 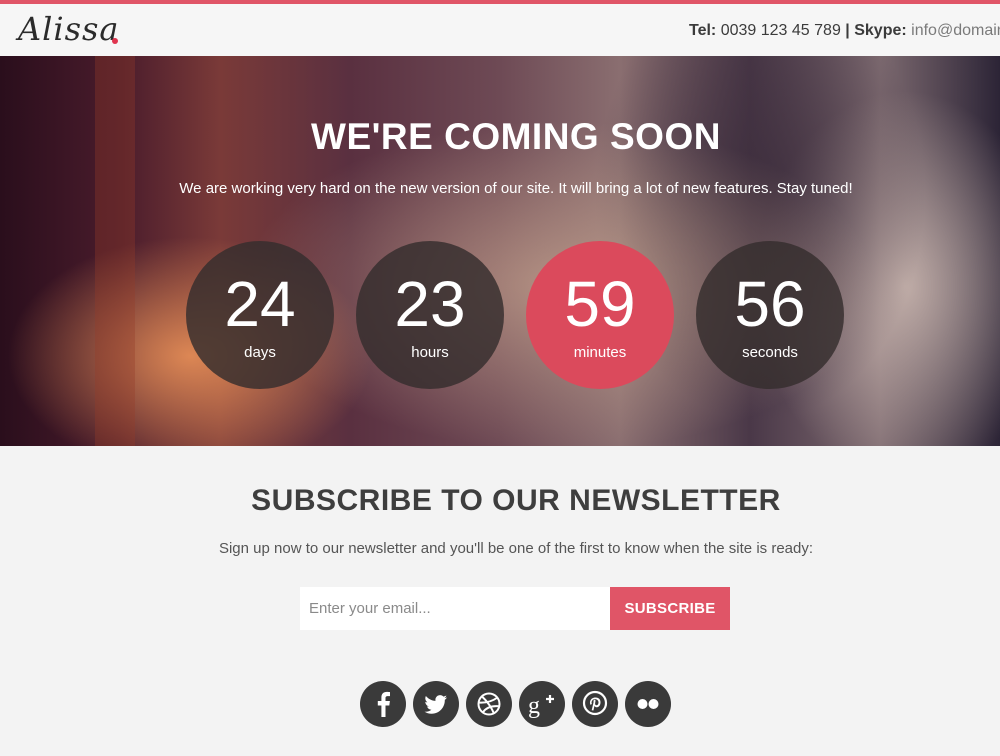 What do you see at coordinates (115, 41) in the screenshot?
I see `logo-dot` at bounding box center [115, 41].